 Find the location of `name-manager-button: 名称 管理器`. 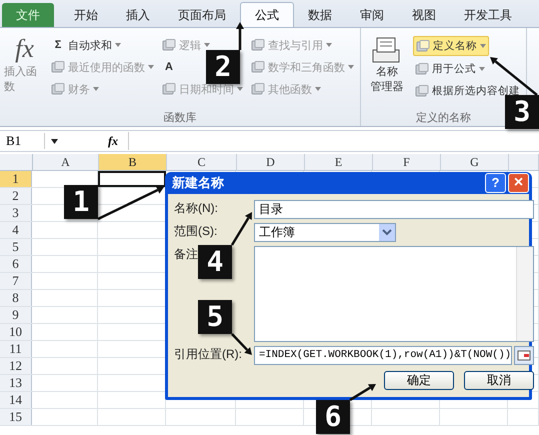

name-manager-button: 名称 管理器 is located at coordinates (387, 70).